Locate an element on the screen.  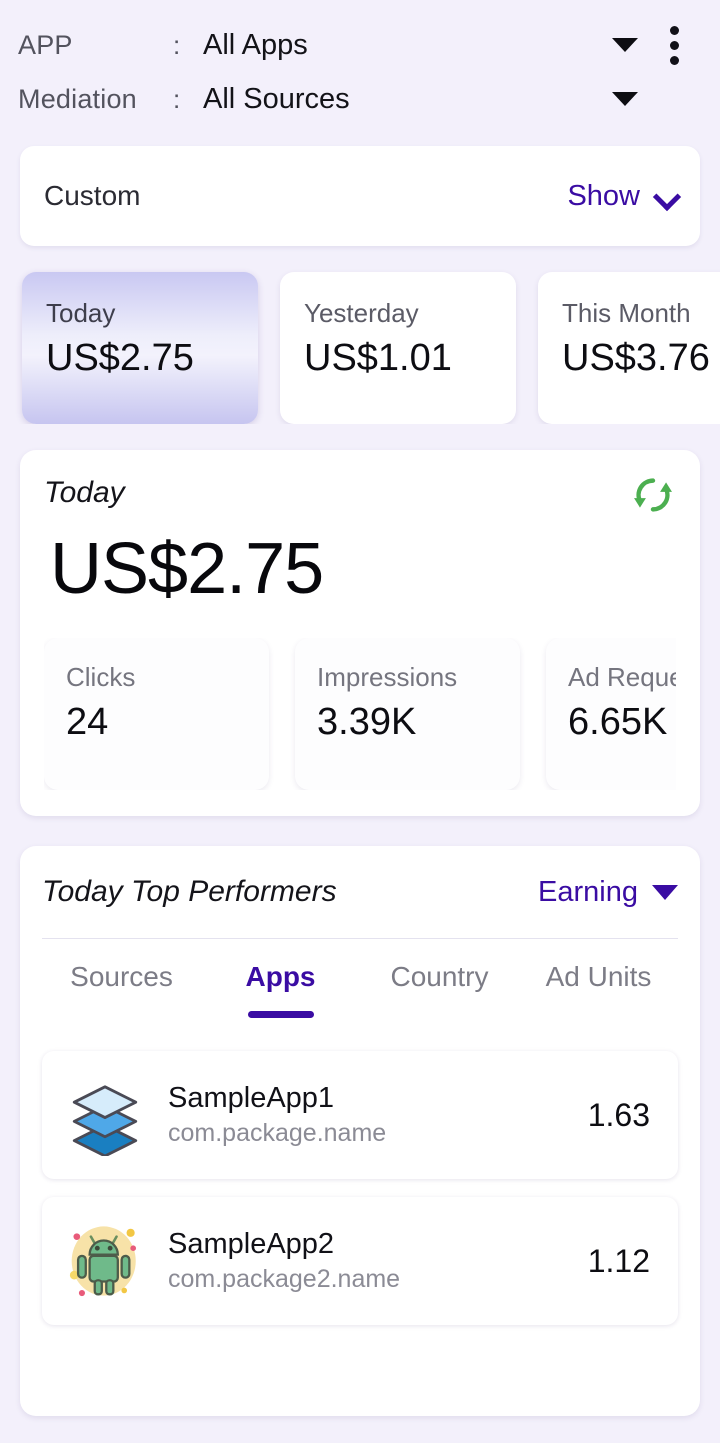
list-item: SampleApp1 com.package.name 1.63 is located at coordinates (360, 1115).